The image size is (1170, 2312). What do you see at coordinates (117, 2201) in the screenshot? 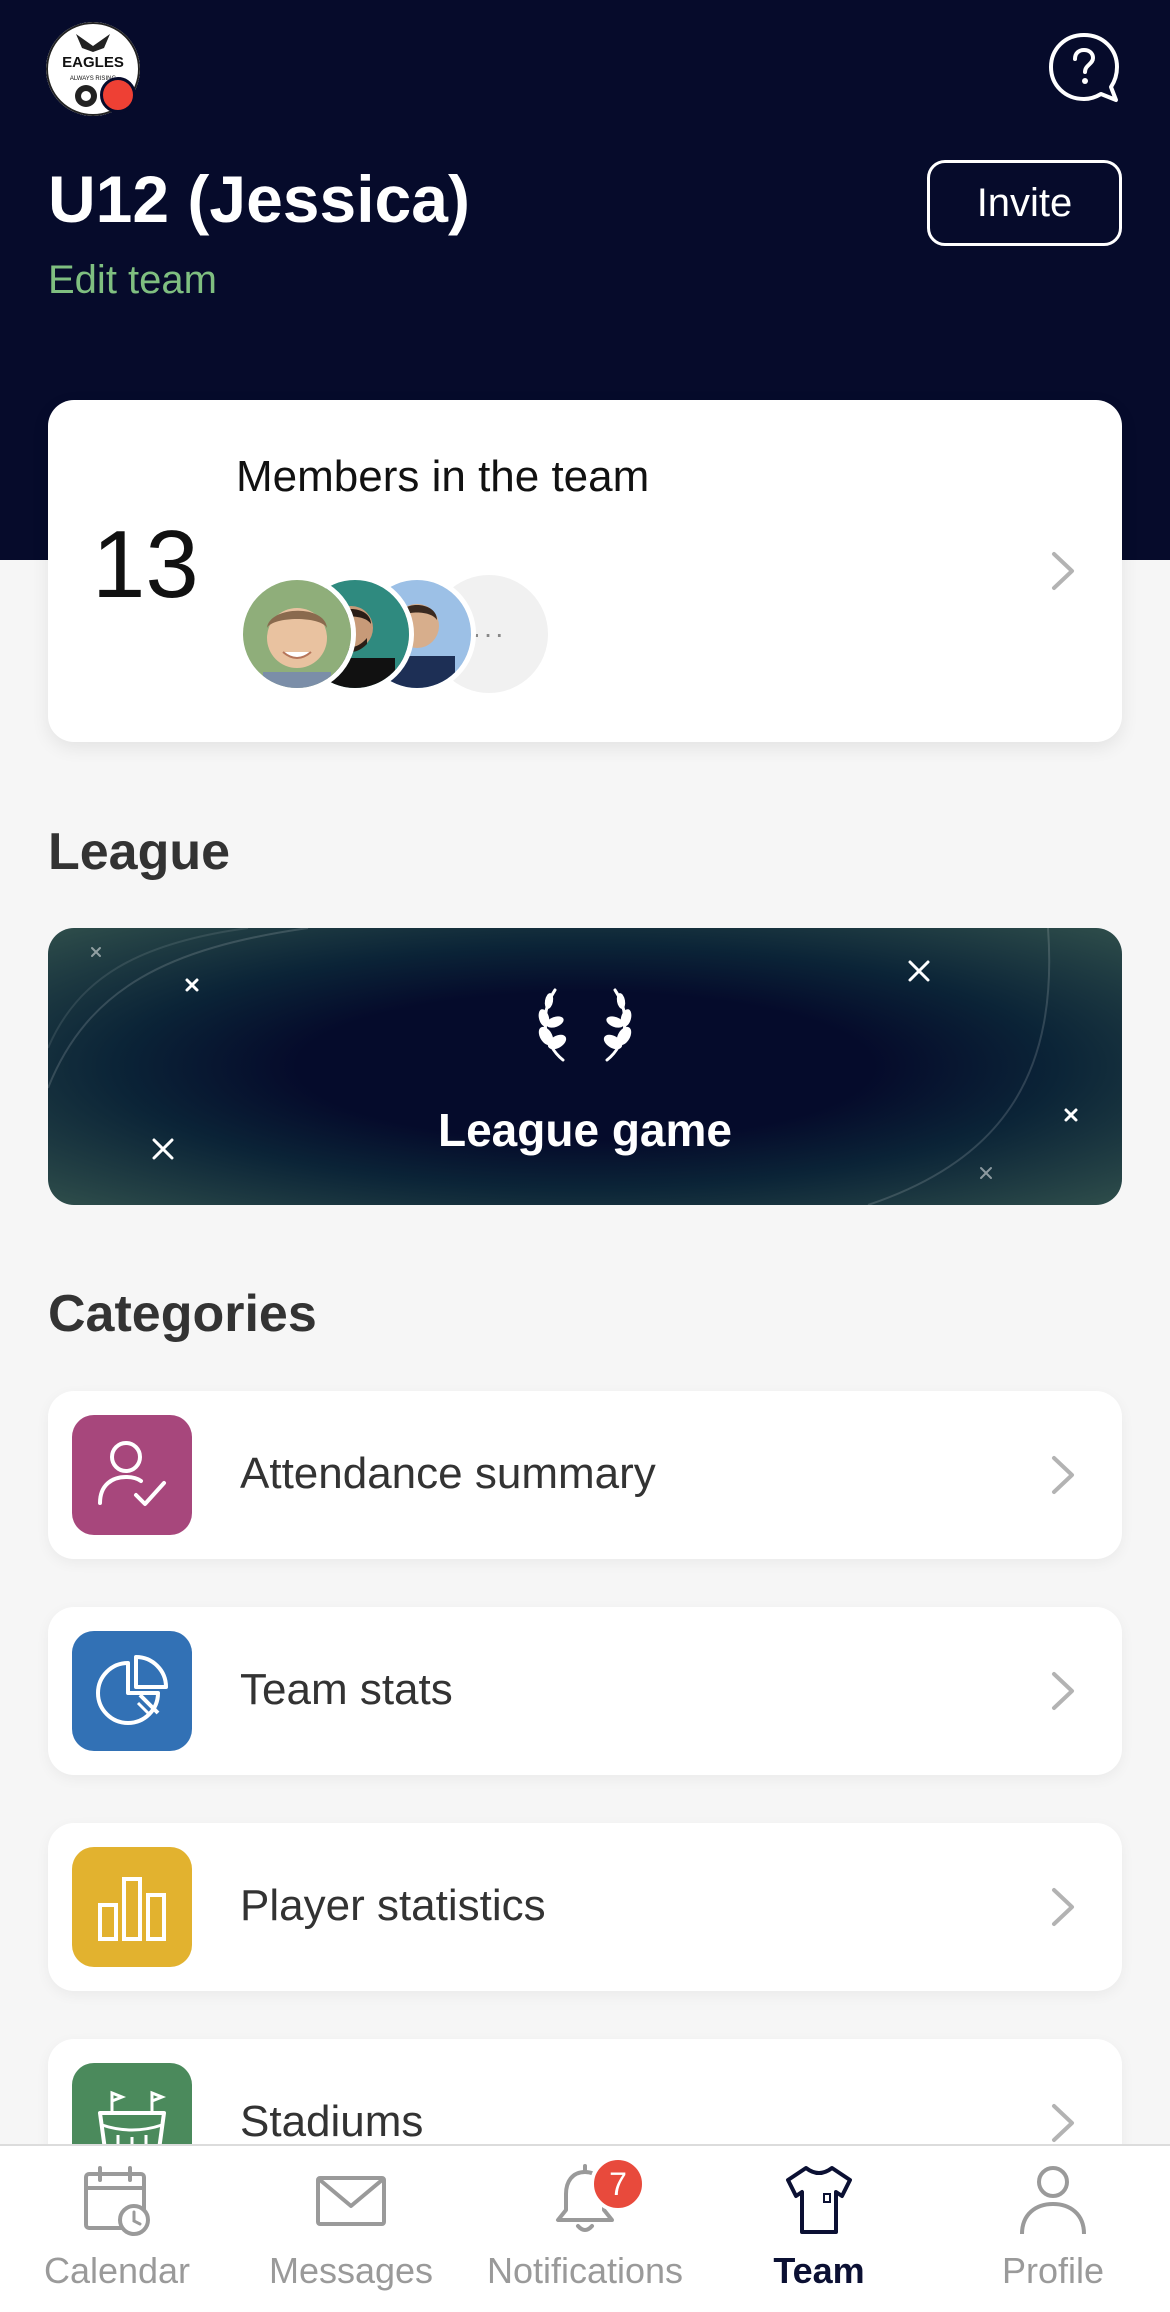
I see `calendar-icon` at bounding box center [117, 2201].